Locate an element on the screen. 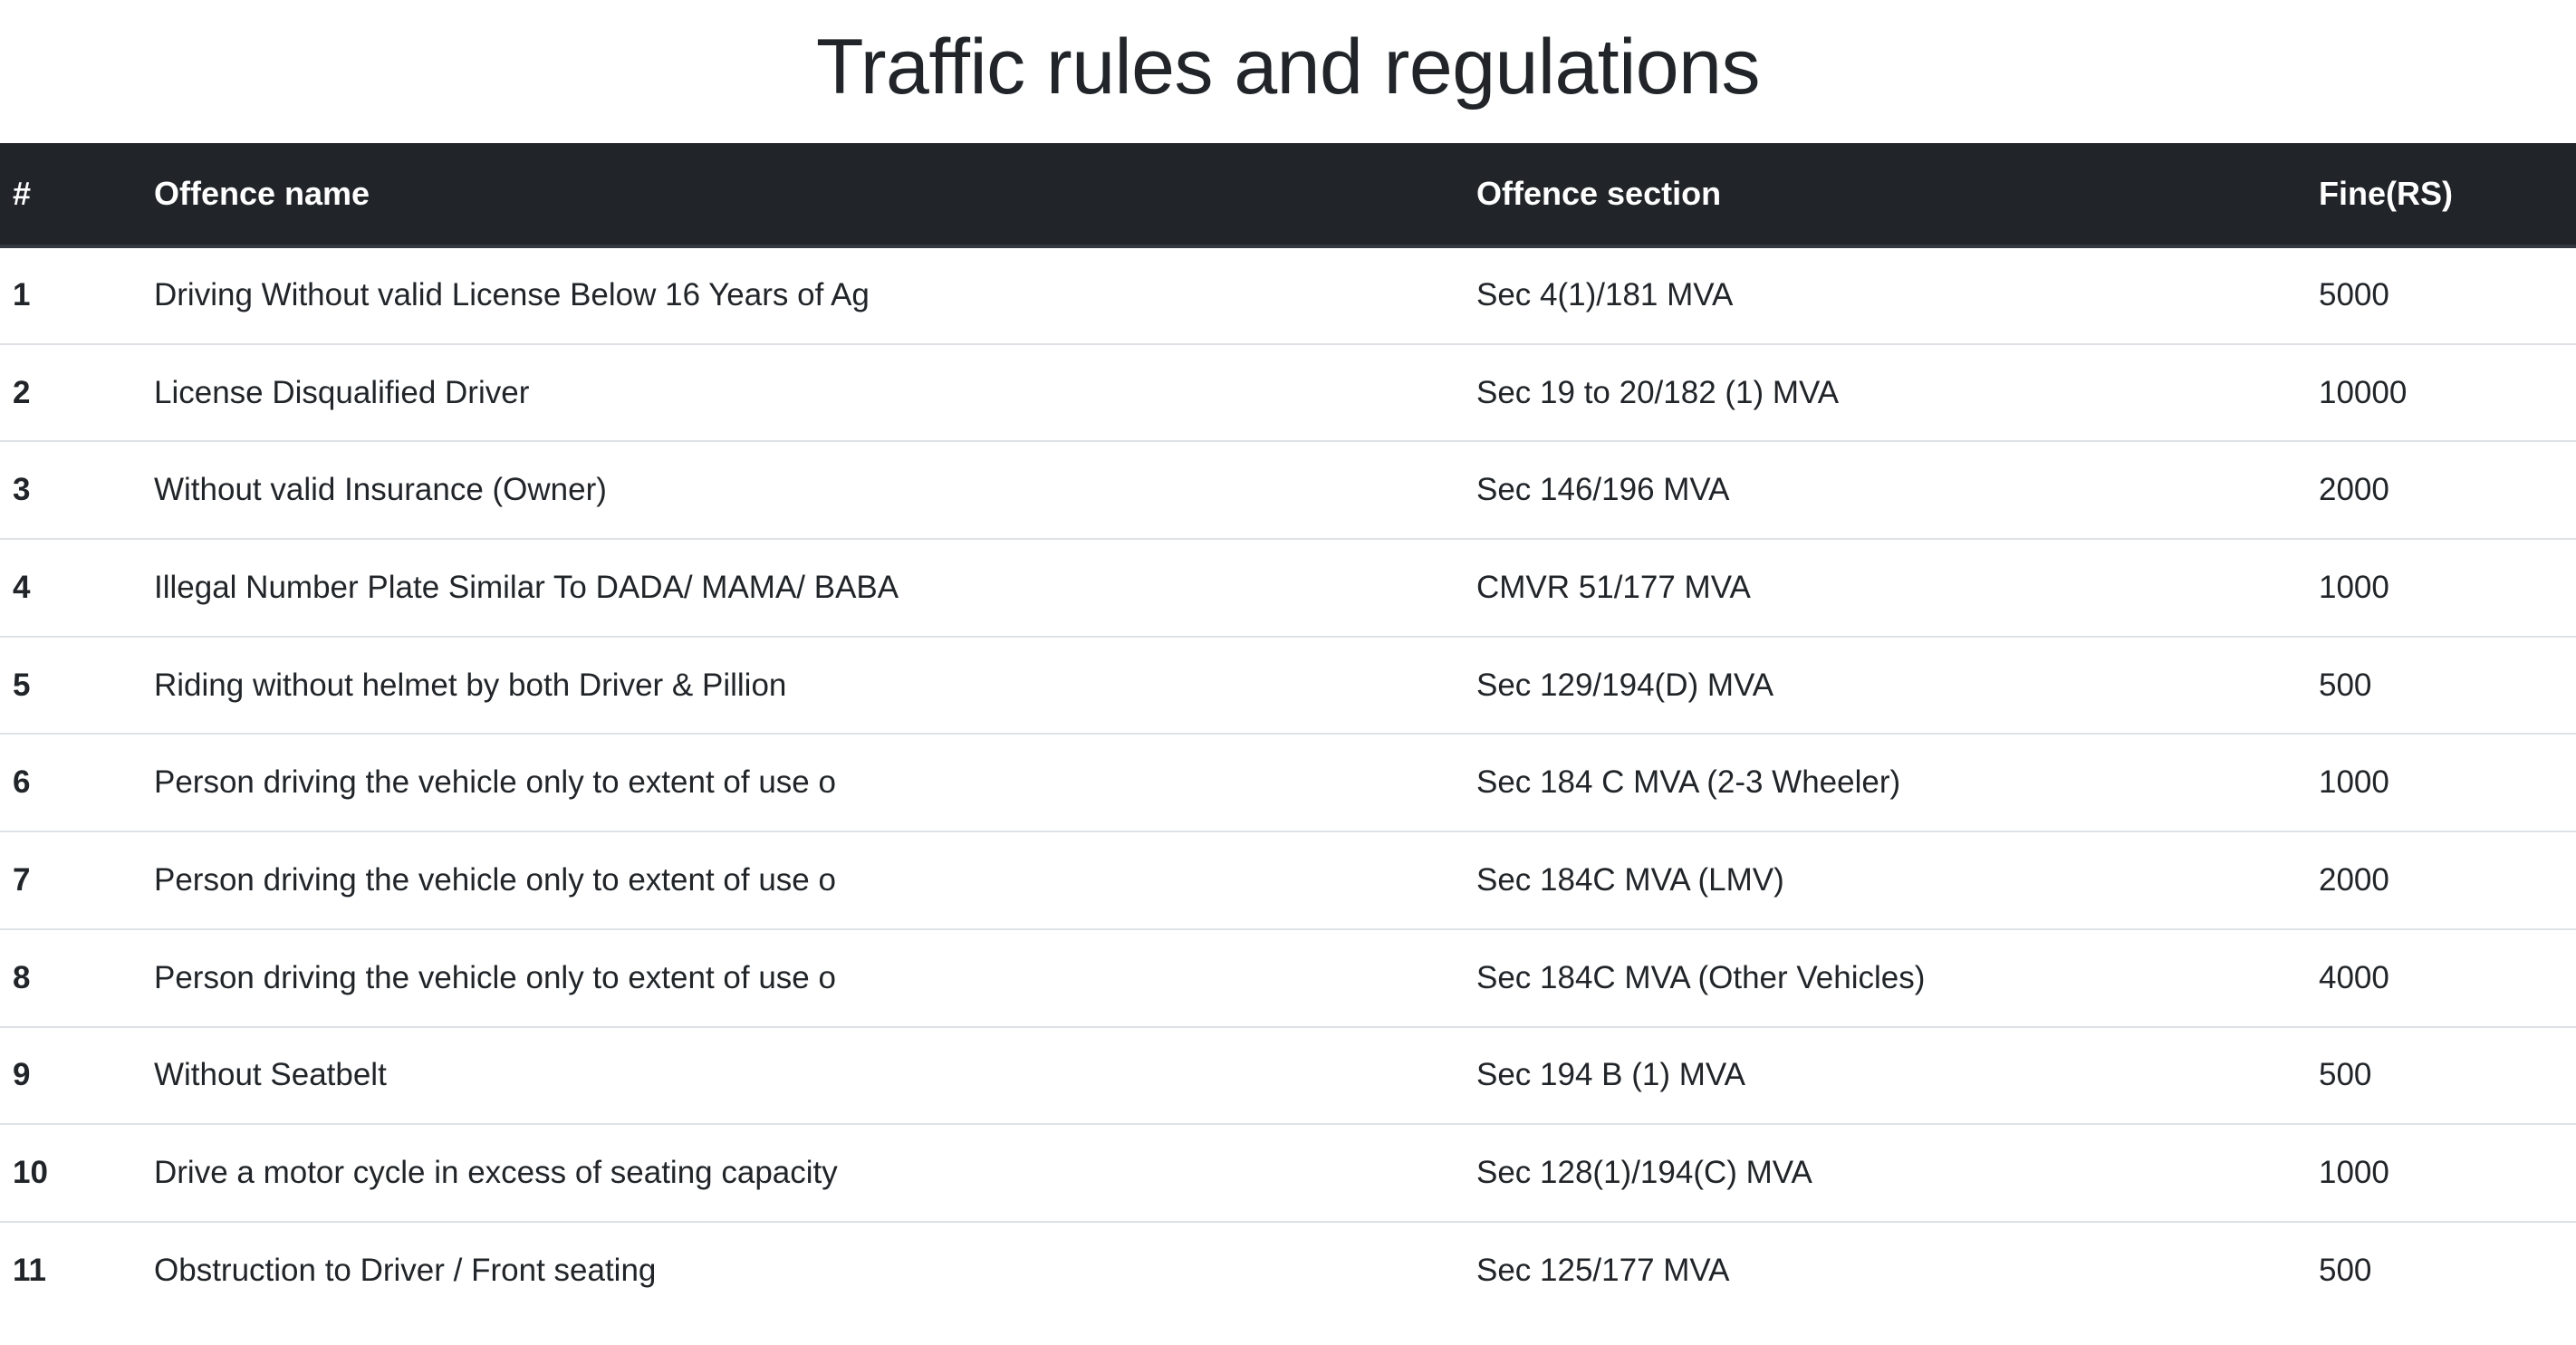 The width and height of the screenshot is (2576, 1345). column-header-offence-name: Offence name is located at coordinates (802, 195).